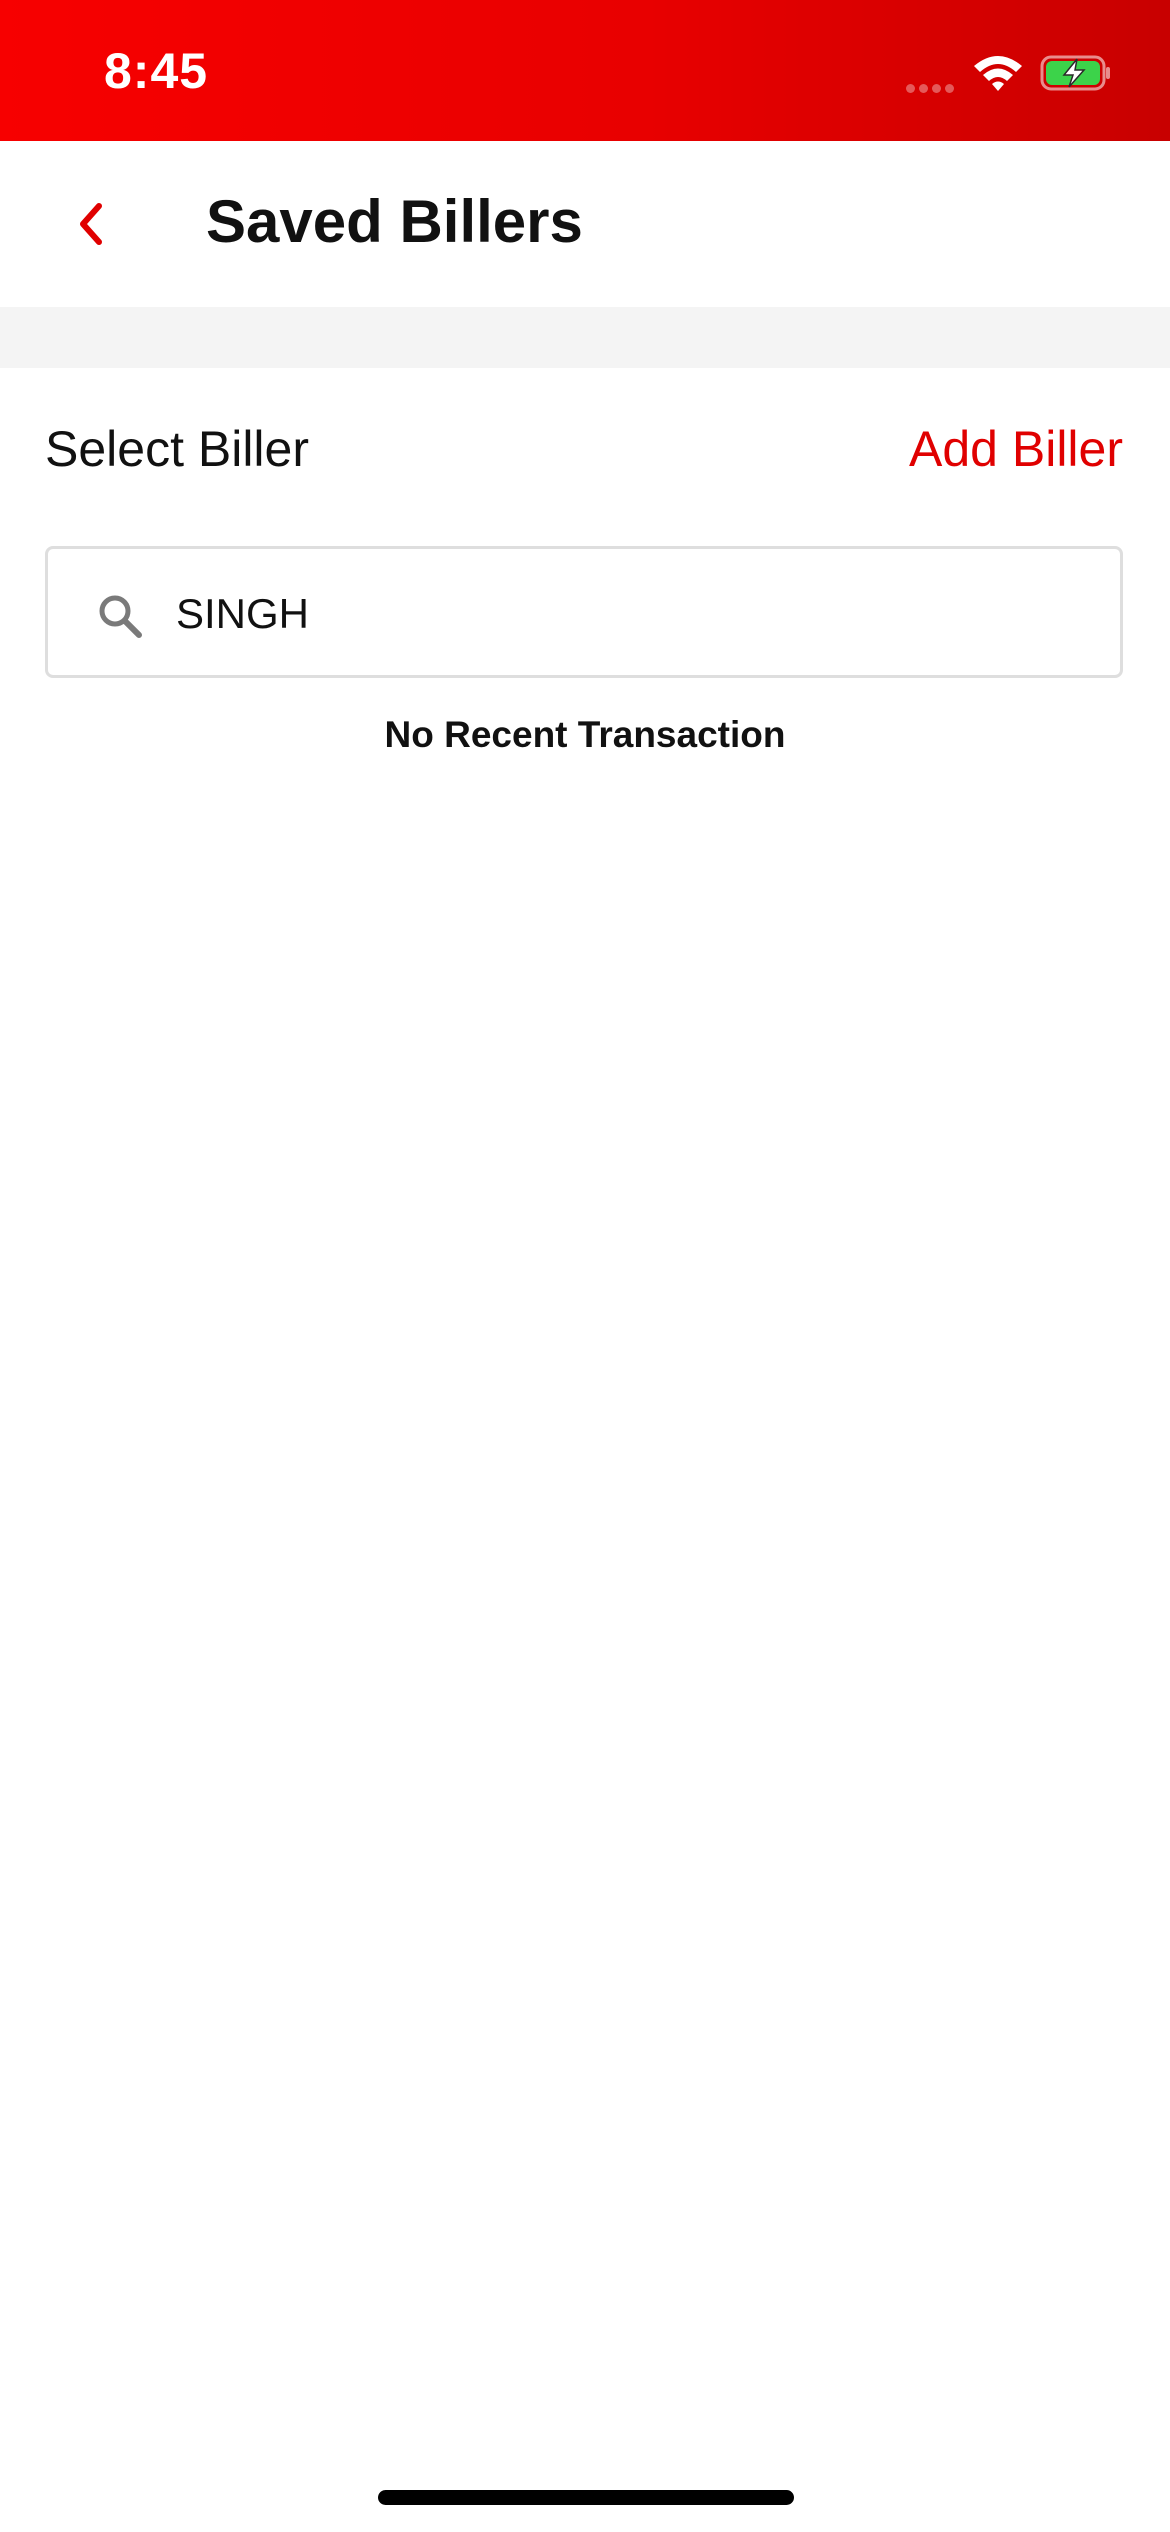  Describe the element at coordinates (585, 224) in the screenshot. I see `nav-header: Saved Billers` at that location.